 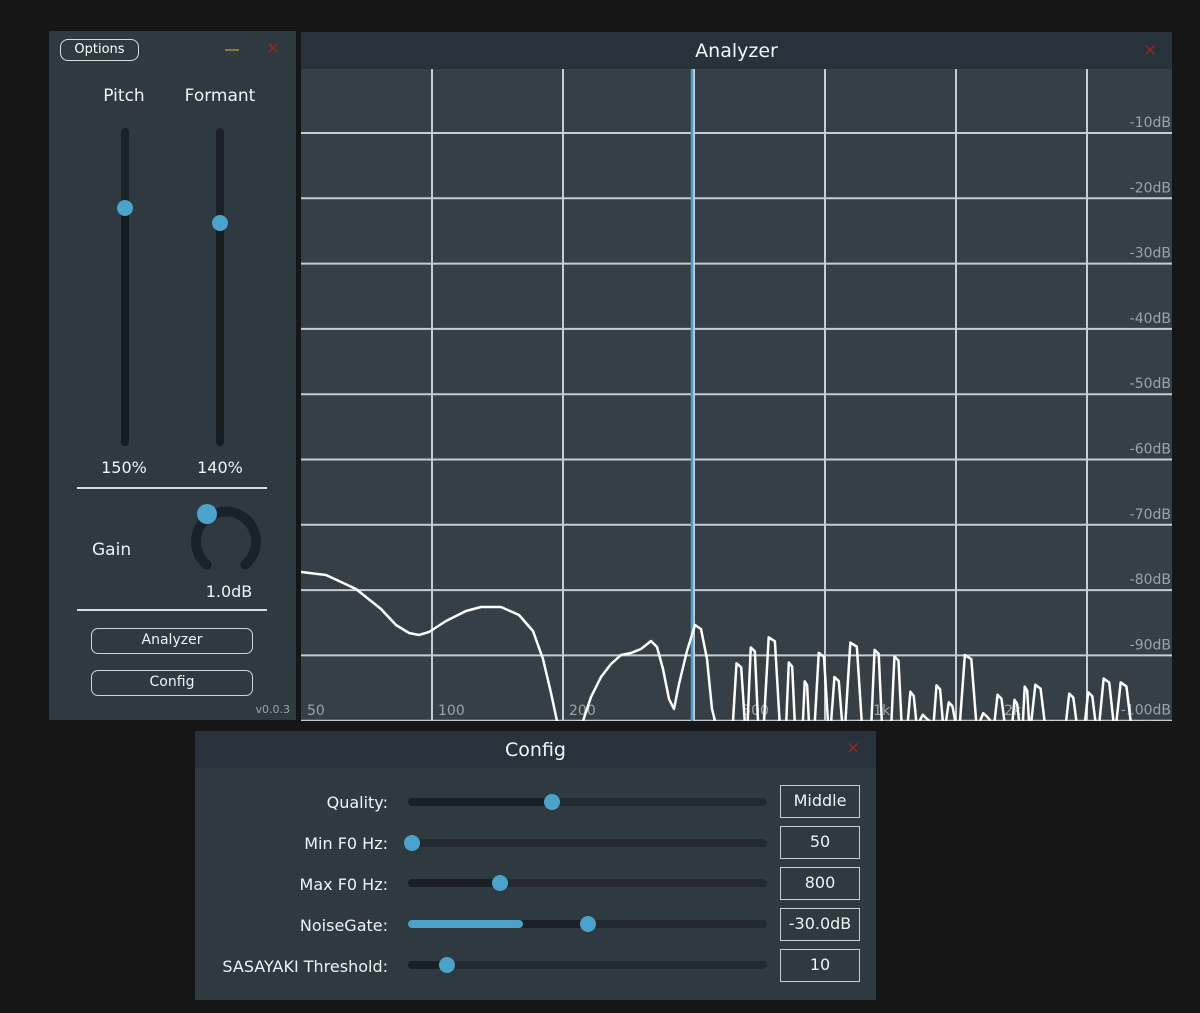 What do you see at coordinates (820, 801) in the screenshot?
I see `quality-value: Middle` at bounding box center [820, 801].